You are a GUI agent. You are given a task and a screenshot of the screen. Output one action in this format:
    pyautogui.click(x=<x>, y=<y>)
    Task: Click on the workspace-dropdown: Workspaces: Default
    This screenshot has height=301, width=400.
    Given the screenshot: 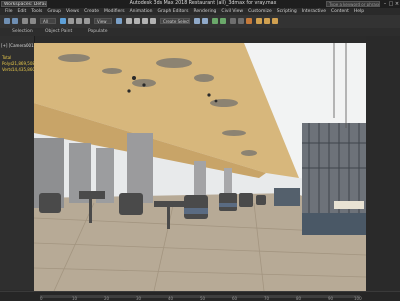 What is the action you would take?
    pyautogui.click(x=24, y=4)
    